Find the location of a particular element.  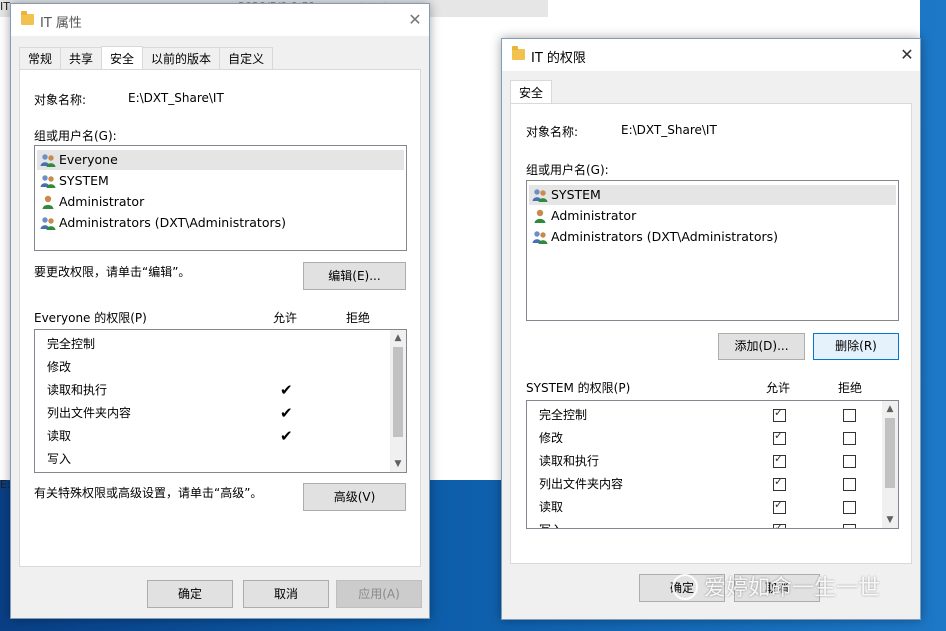

ok-button: 确定 is located at coordinates (190, 594).